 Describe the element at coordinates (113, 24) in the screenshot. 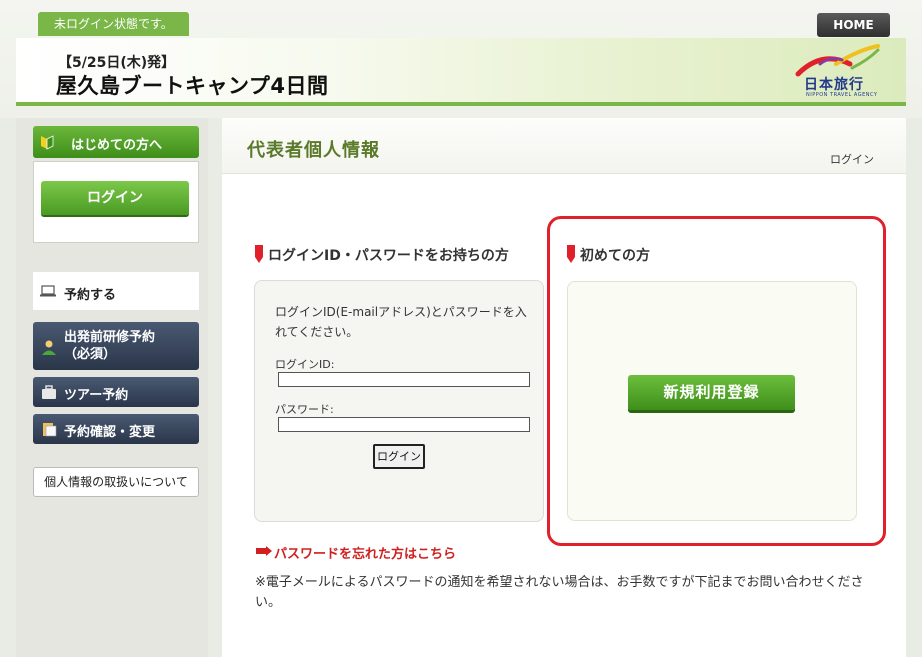

I see `login-status-badge: 未ログイン状態です。` at that location.